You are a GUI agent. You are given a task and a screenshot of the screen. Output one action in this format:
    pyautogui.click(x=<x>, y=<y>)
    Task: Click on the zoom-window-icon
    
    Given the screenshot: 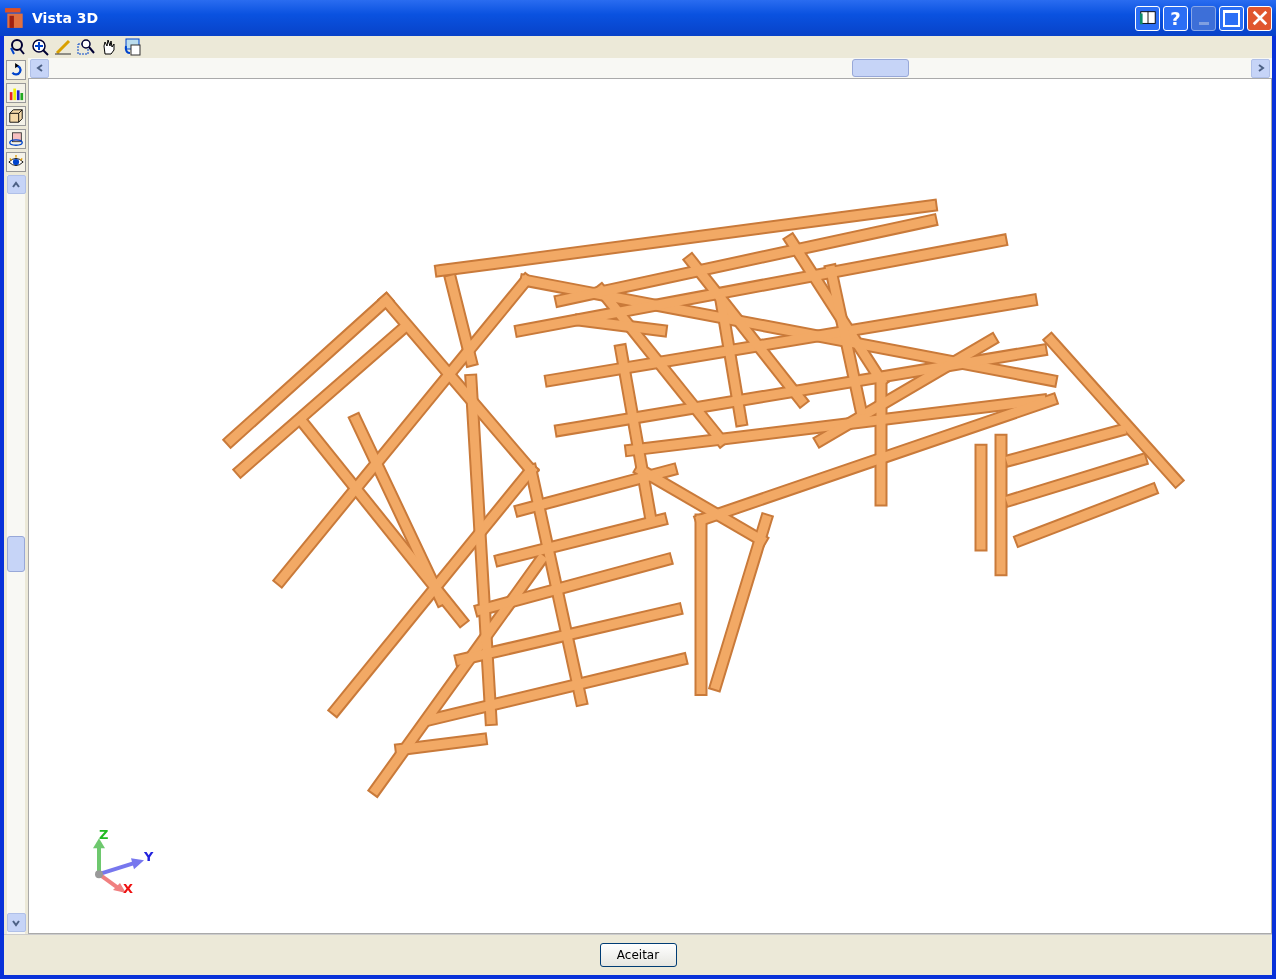 What is the action you would take?
    pyautogui.click(x=86, y=47)
    